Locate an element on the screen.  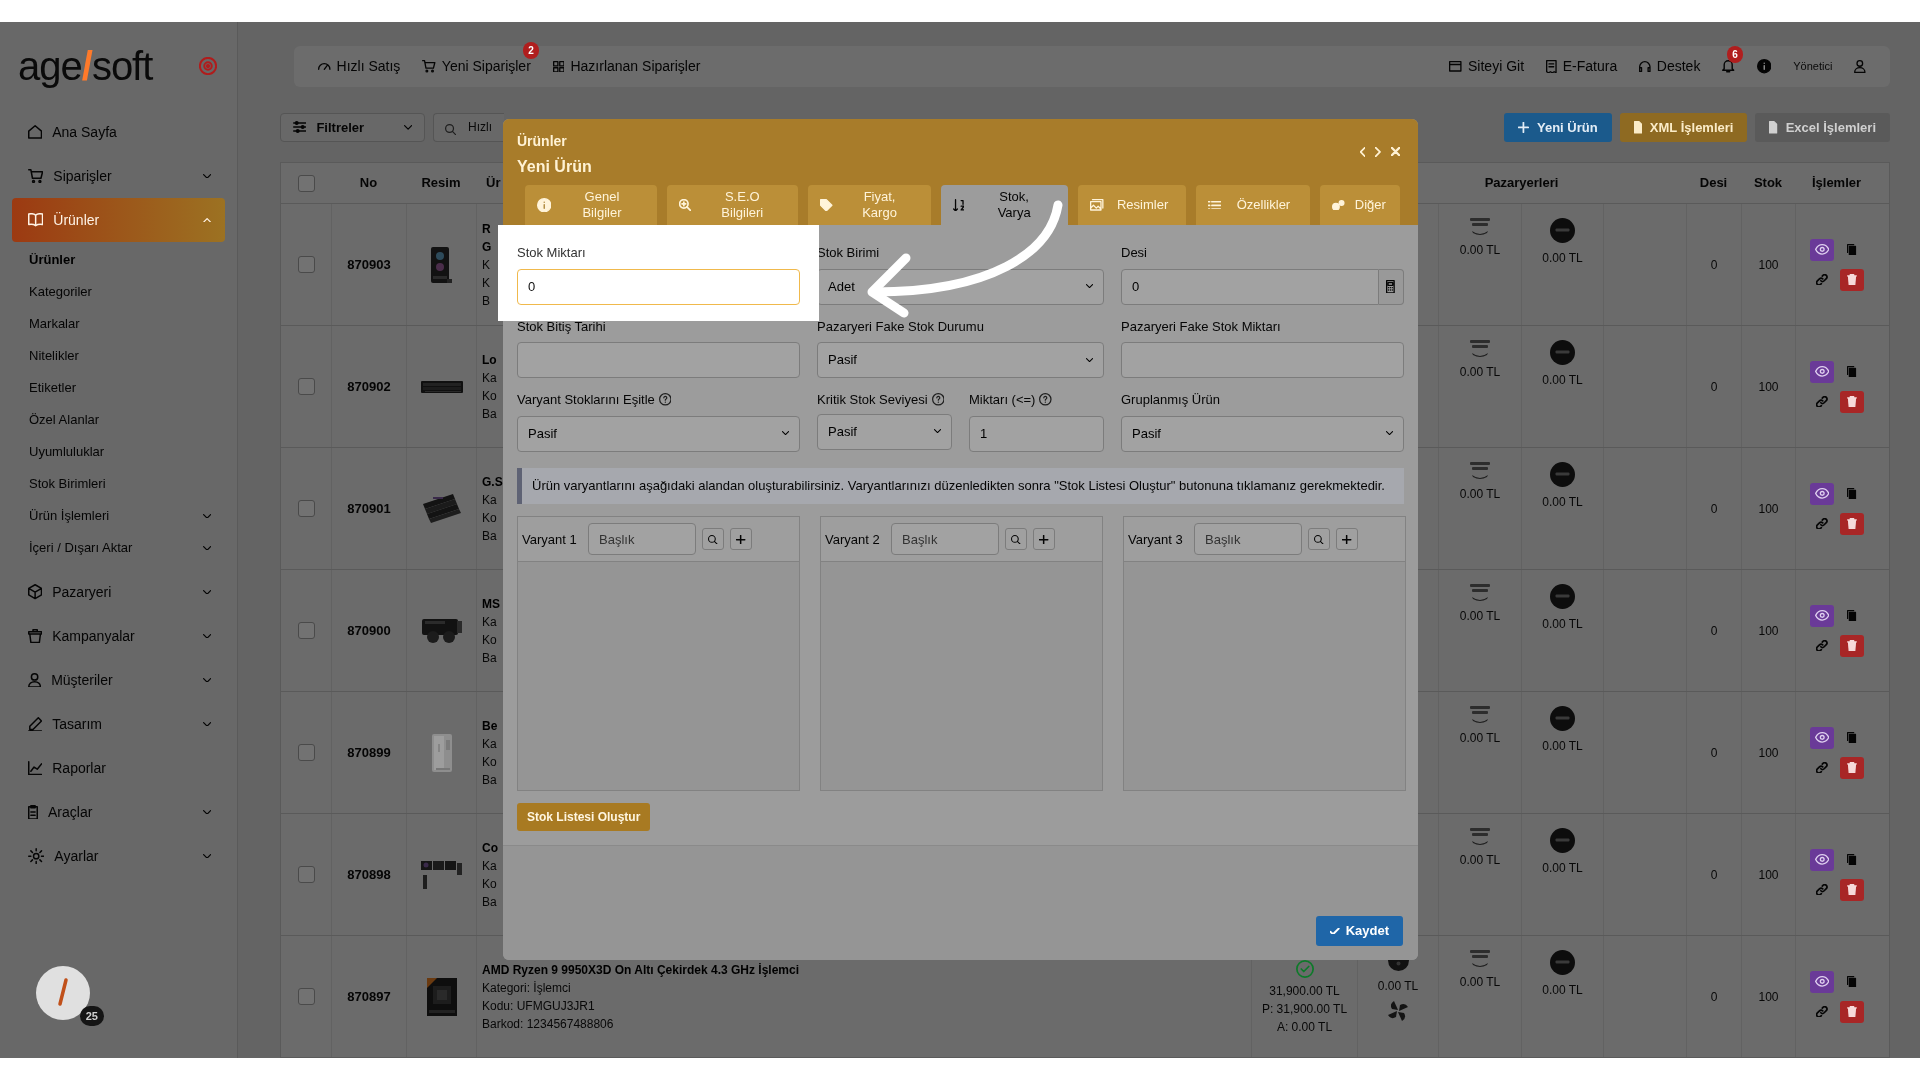
sidebar-item: Kampanyalar is located at coordinates (118, 636).